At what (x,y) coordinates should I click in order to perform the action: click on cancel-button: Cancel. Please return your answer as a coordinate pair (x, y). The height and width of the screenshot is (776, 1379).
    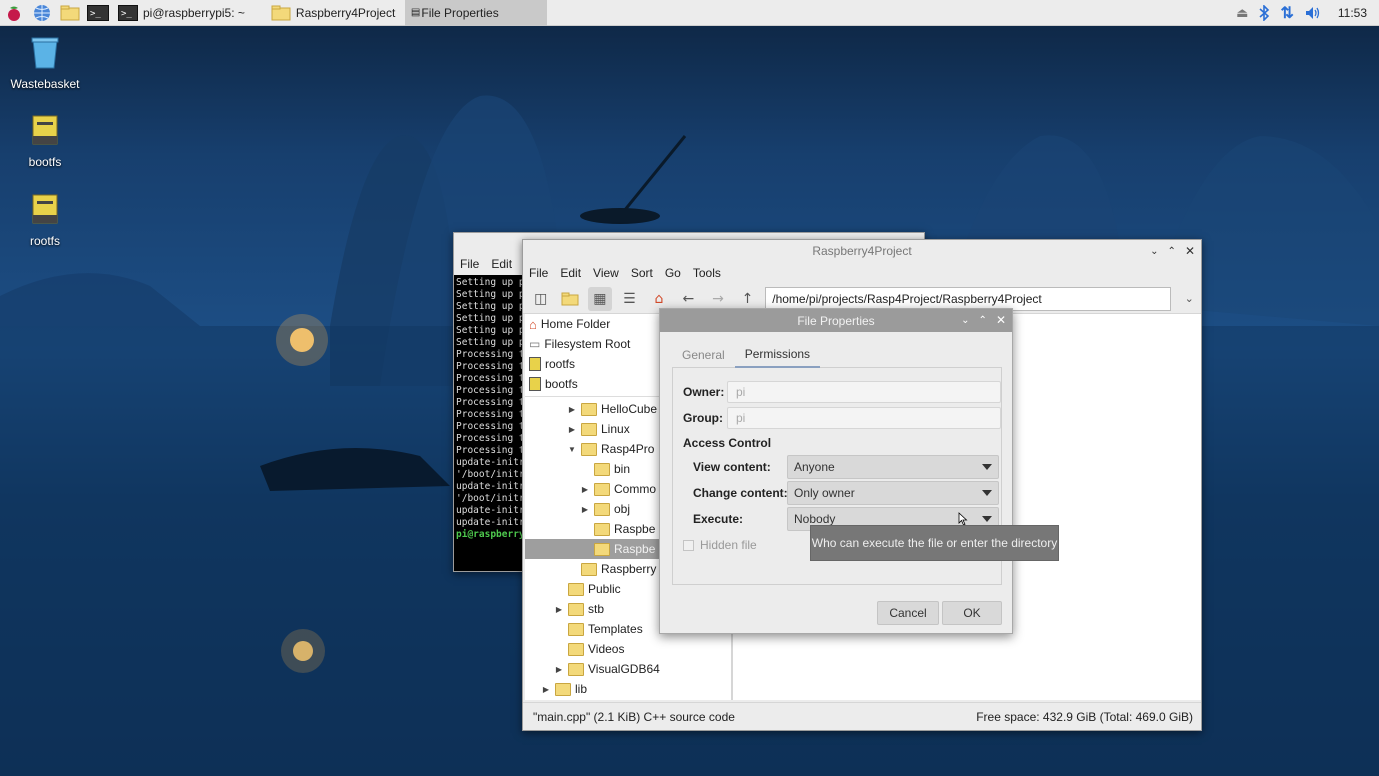
    Looking at the image, I should click on (908, 613).